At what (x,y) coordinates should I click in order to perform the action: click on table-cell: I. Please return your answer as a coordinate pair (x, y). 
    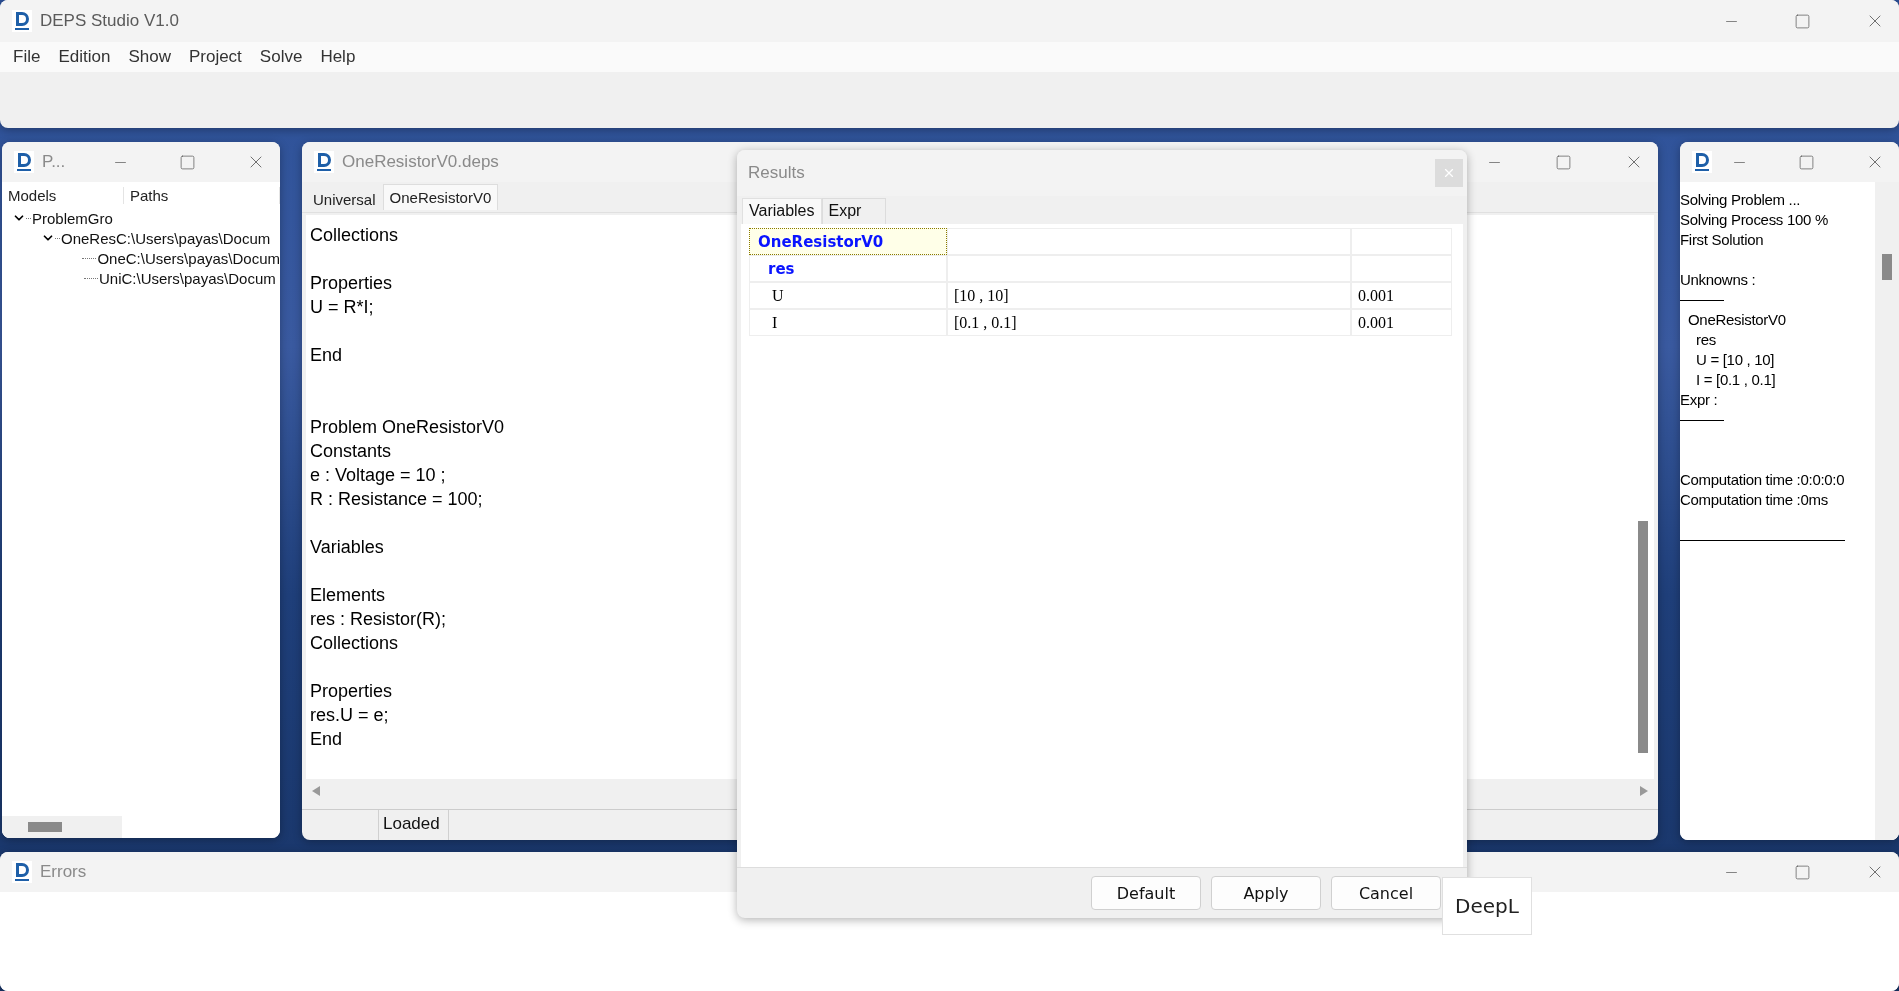
    Looking at the image, I should click on (848, 322).